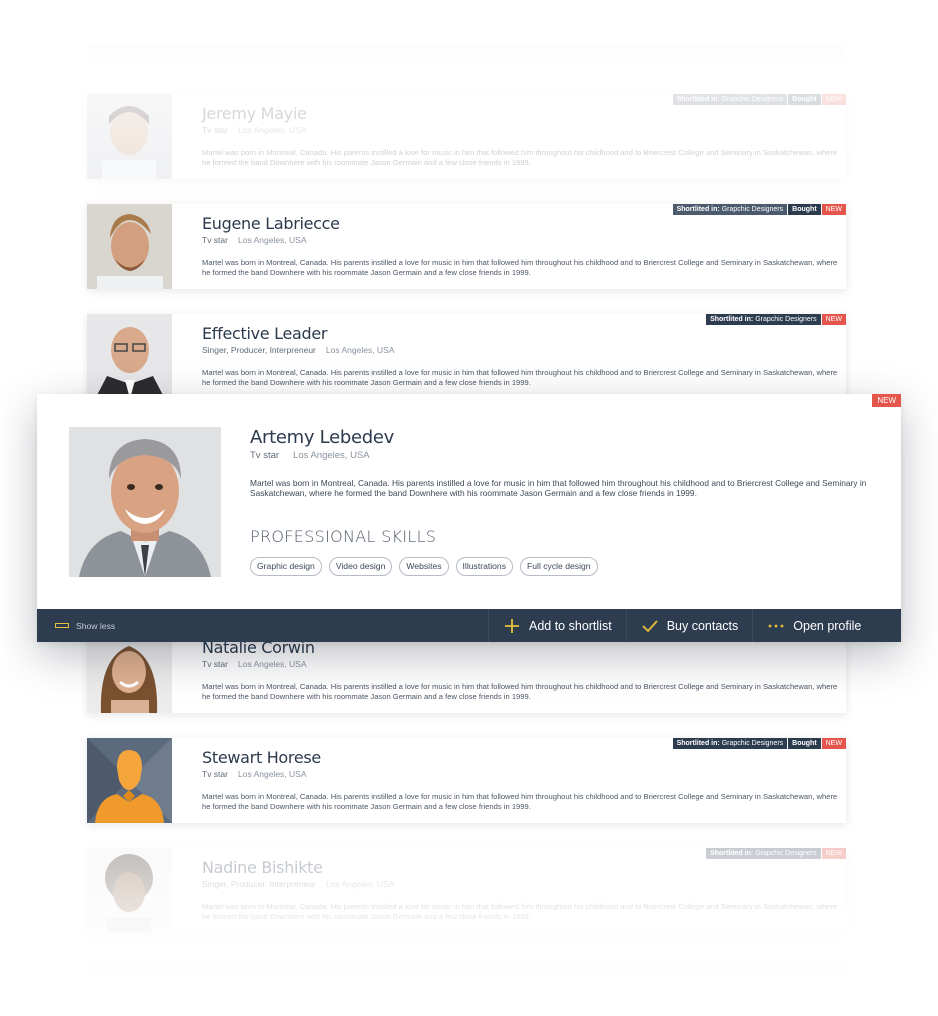 Image resolution: width=938 pixels, height=1016 pixels. What do you see at coordinates (322, 437) in the screenshot?
I see `profile-name: Artemy Lebedev` at bounding box center [322, 437].